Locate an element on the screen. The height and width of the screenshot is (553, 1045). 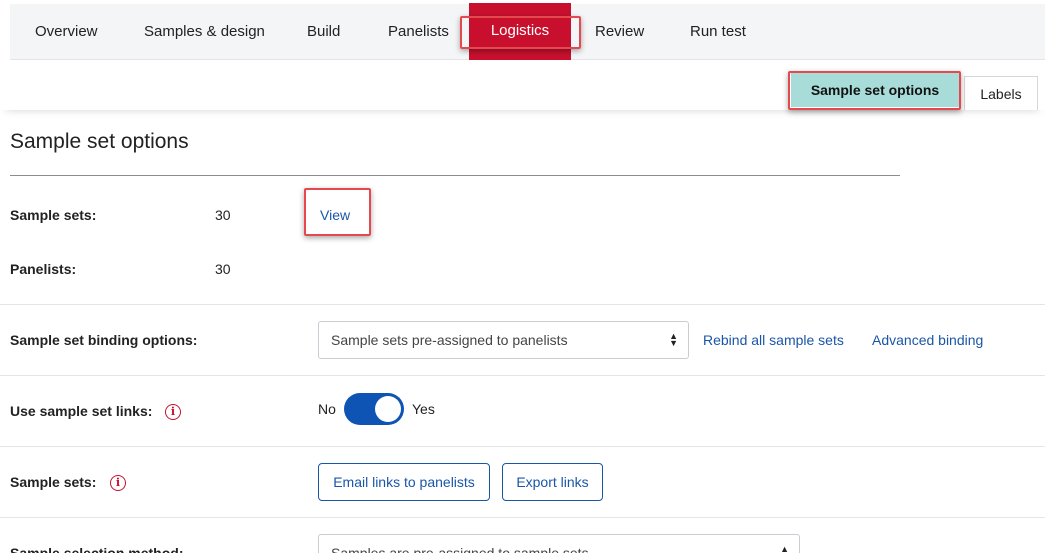
binding-options-label: Sample set binding options: is located at coordinates (104, 340).